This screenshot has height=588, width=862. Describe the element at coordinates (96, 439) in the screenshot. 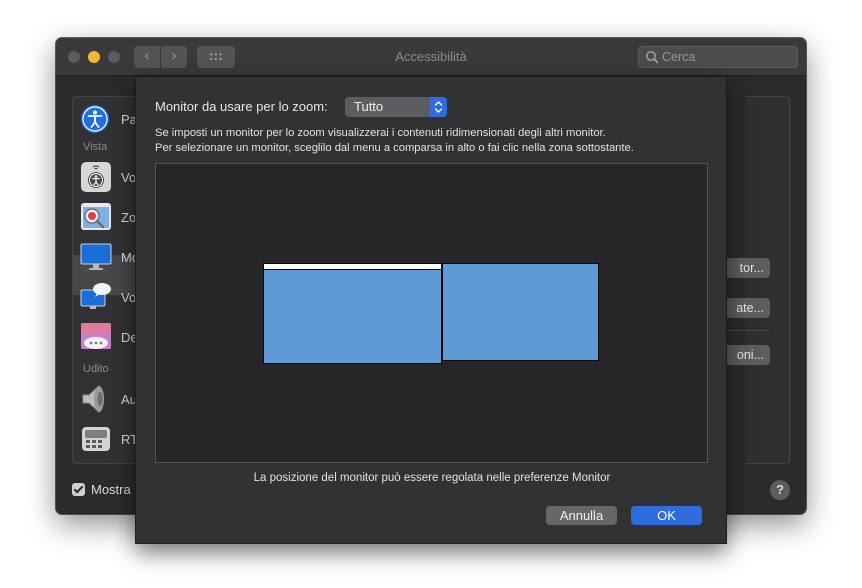

I see `rtt-icon` at that location.